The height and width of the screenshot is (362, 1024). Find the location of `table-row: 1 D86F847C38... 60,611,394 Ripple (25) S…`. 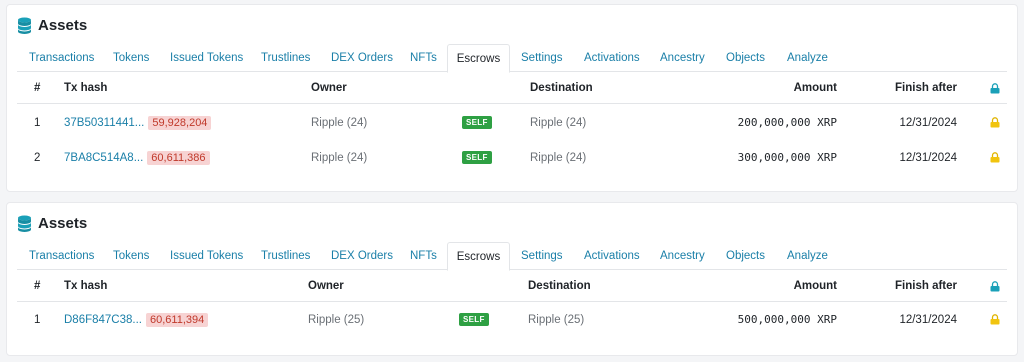

table-row: 1 D86F847C38... 60,611,394 Ripple (25) S… is located at coordinates (512, 319).